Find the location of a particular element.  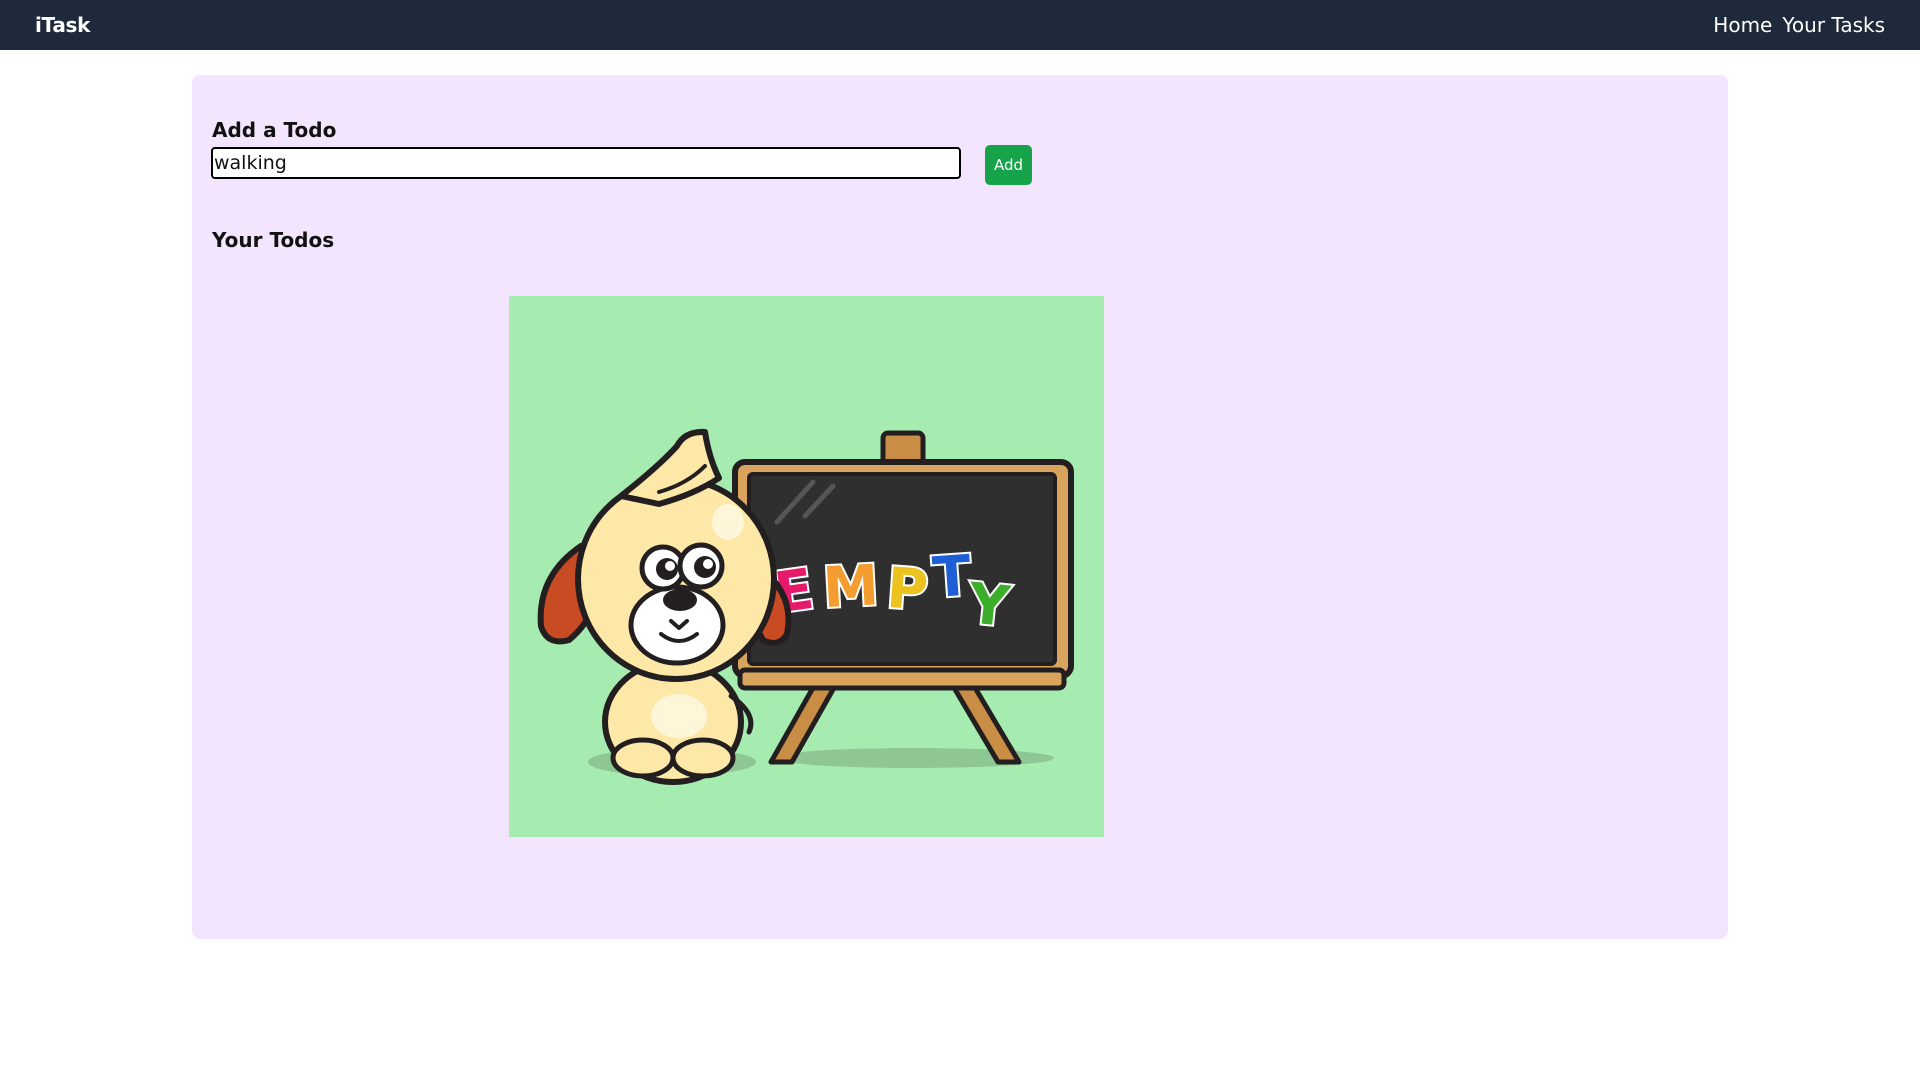

svg-text: M is located at coordinates (850, 587).